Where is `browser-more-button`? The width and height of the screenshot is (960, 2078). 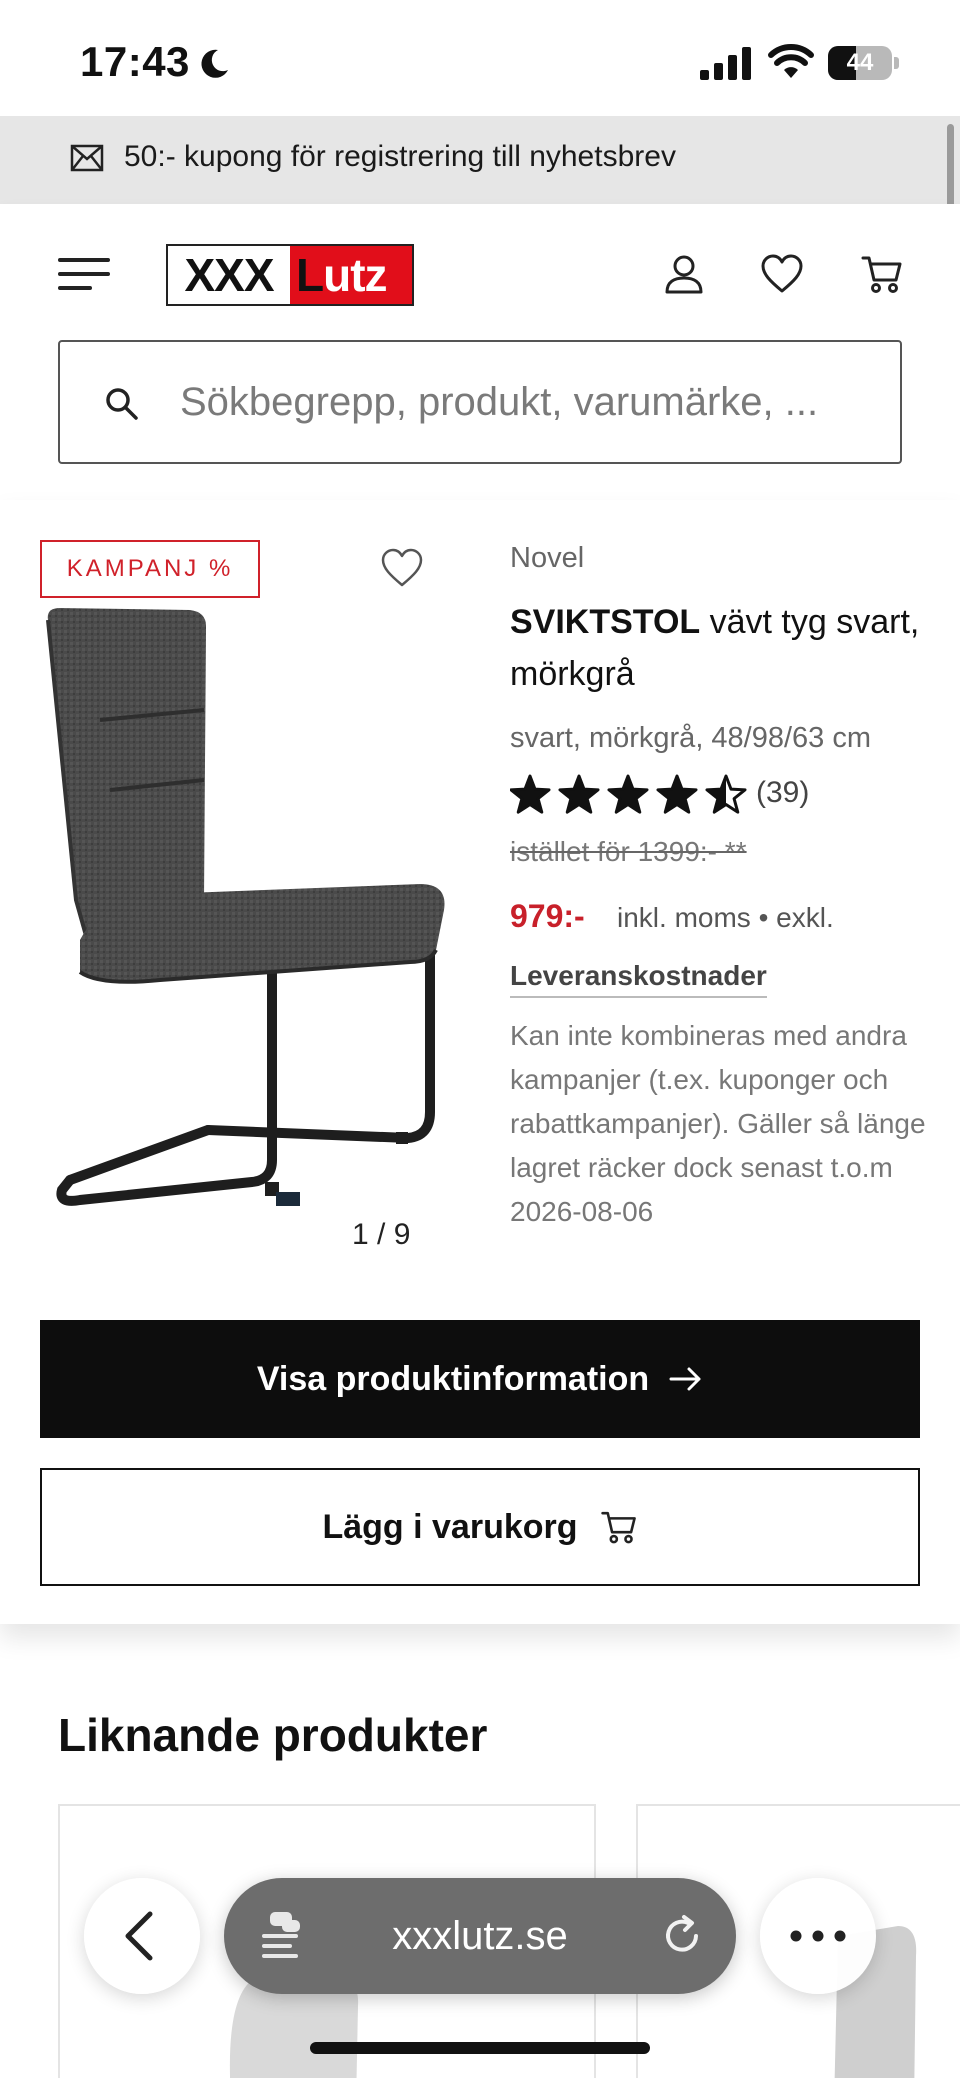 browser-more-button is located at coordinates (818, 1936).